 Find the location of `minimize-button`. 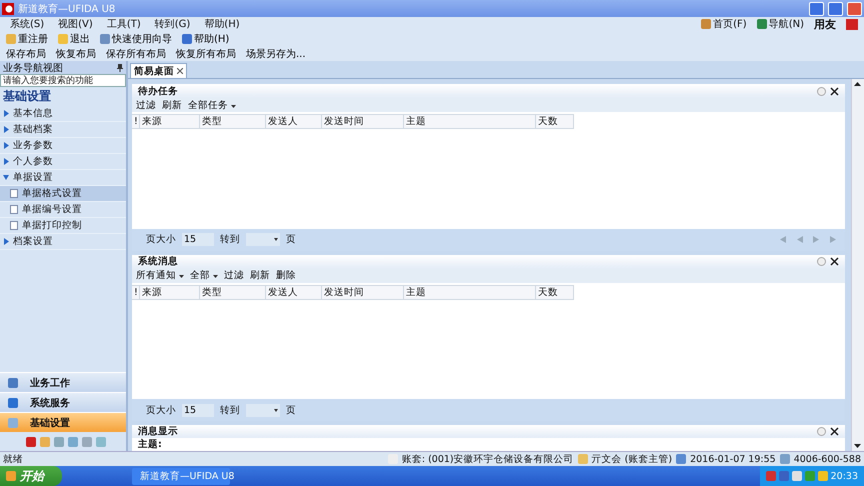

minimize-button is located at coordinates (816, 9).